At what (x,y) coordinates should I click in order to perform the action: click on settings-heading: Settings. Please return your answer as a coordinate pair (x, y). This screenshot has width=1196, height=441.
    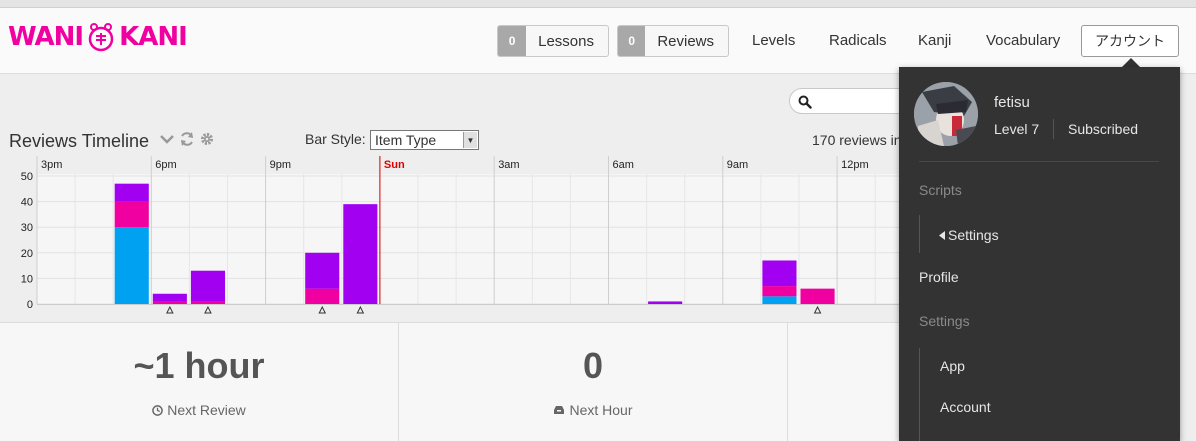
    Looking at the image, I should click on (944, 321).